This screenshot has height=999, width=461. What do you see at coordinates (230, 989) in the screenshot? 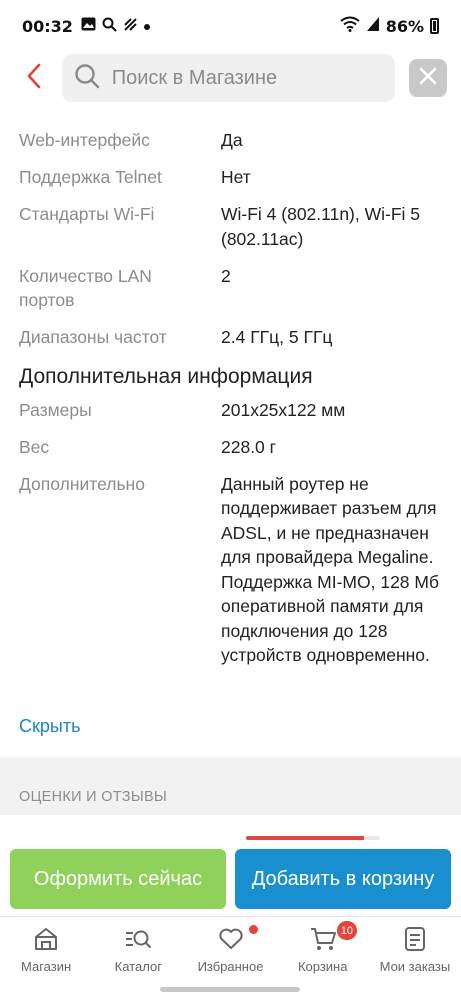
I see `home-indicator` at bounding box center [230, 989].